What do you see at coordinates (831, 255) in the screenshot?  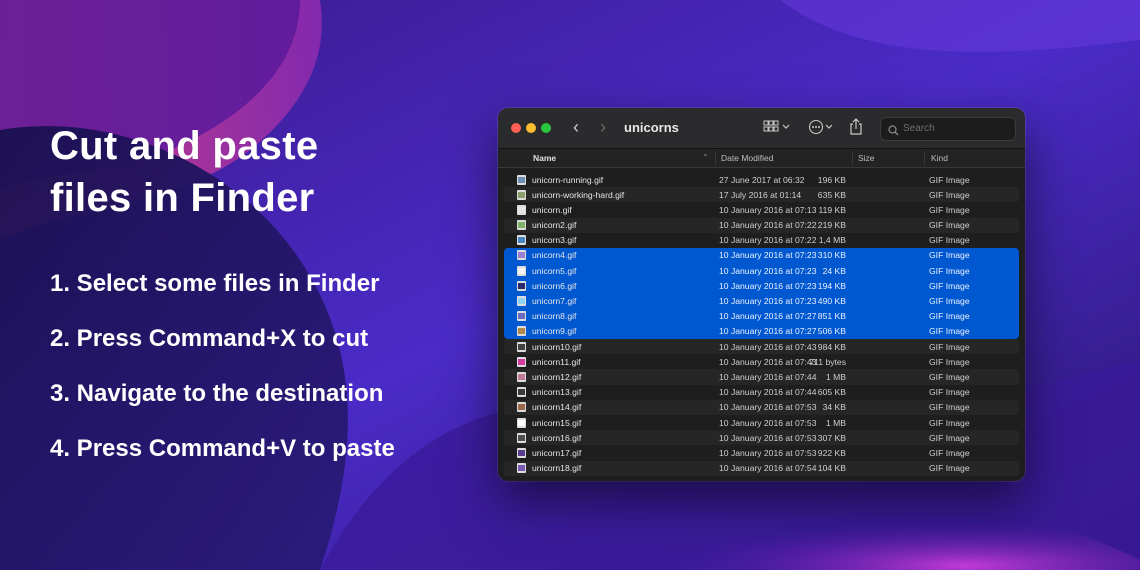 I see `file-size: 310 KB` at bounding box center [831, 255].